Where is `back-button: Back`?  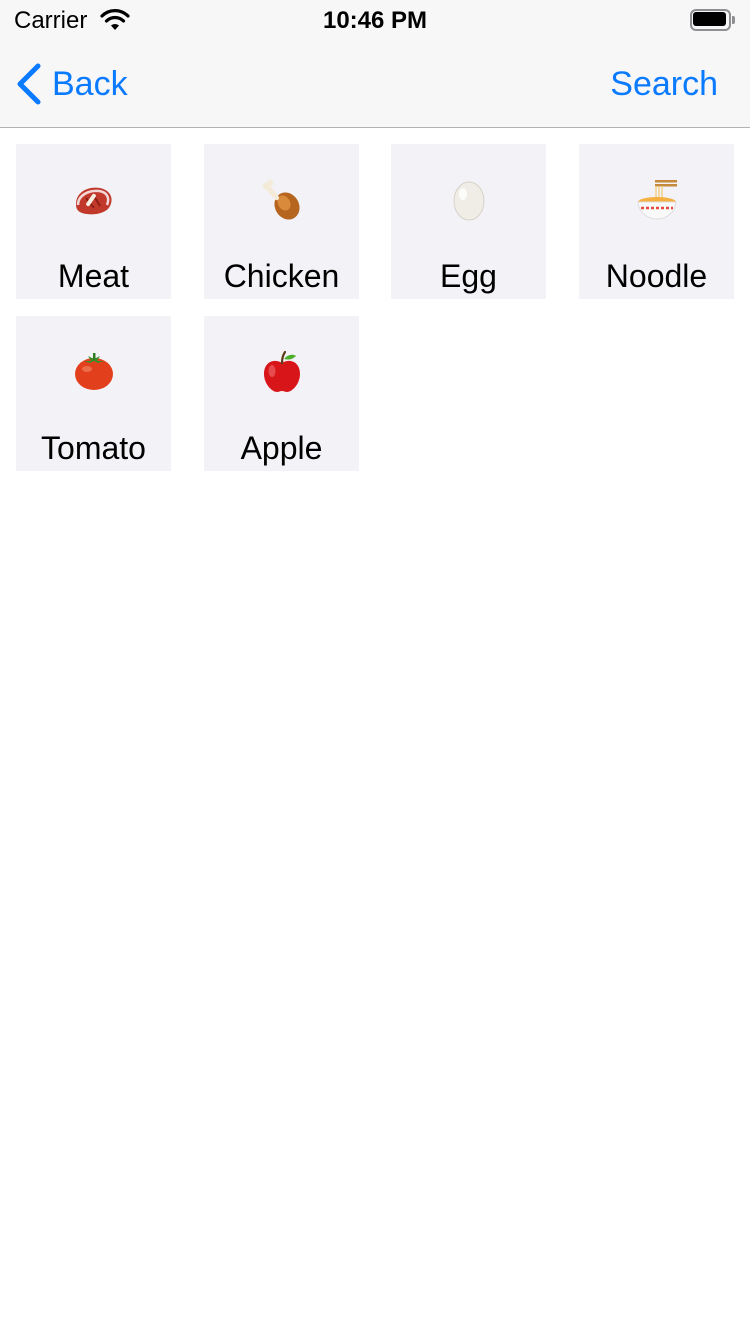
back-button: Back is located at coordinates (71, 84).